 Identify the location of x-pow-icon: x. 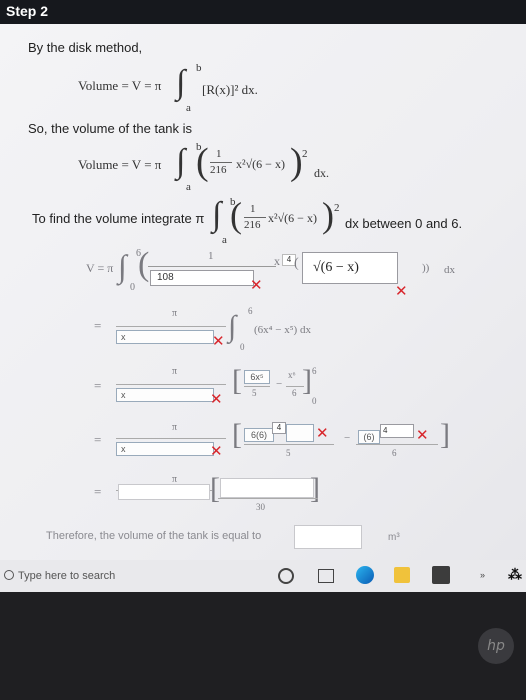
(277, 261).